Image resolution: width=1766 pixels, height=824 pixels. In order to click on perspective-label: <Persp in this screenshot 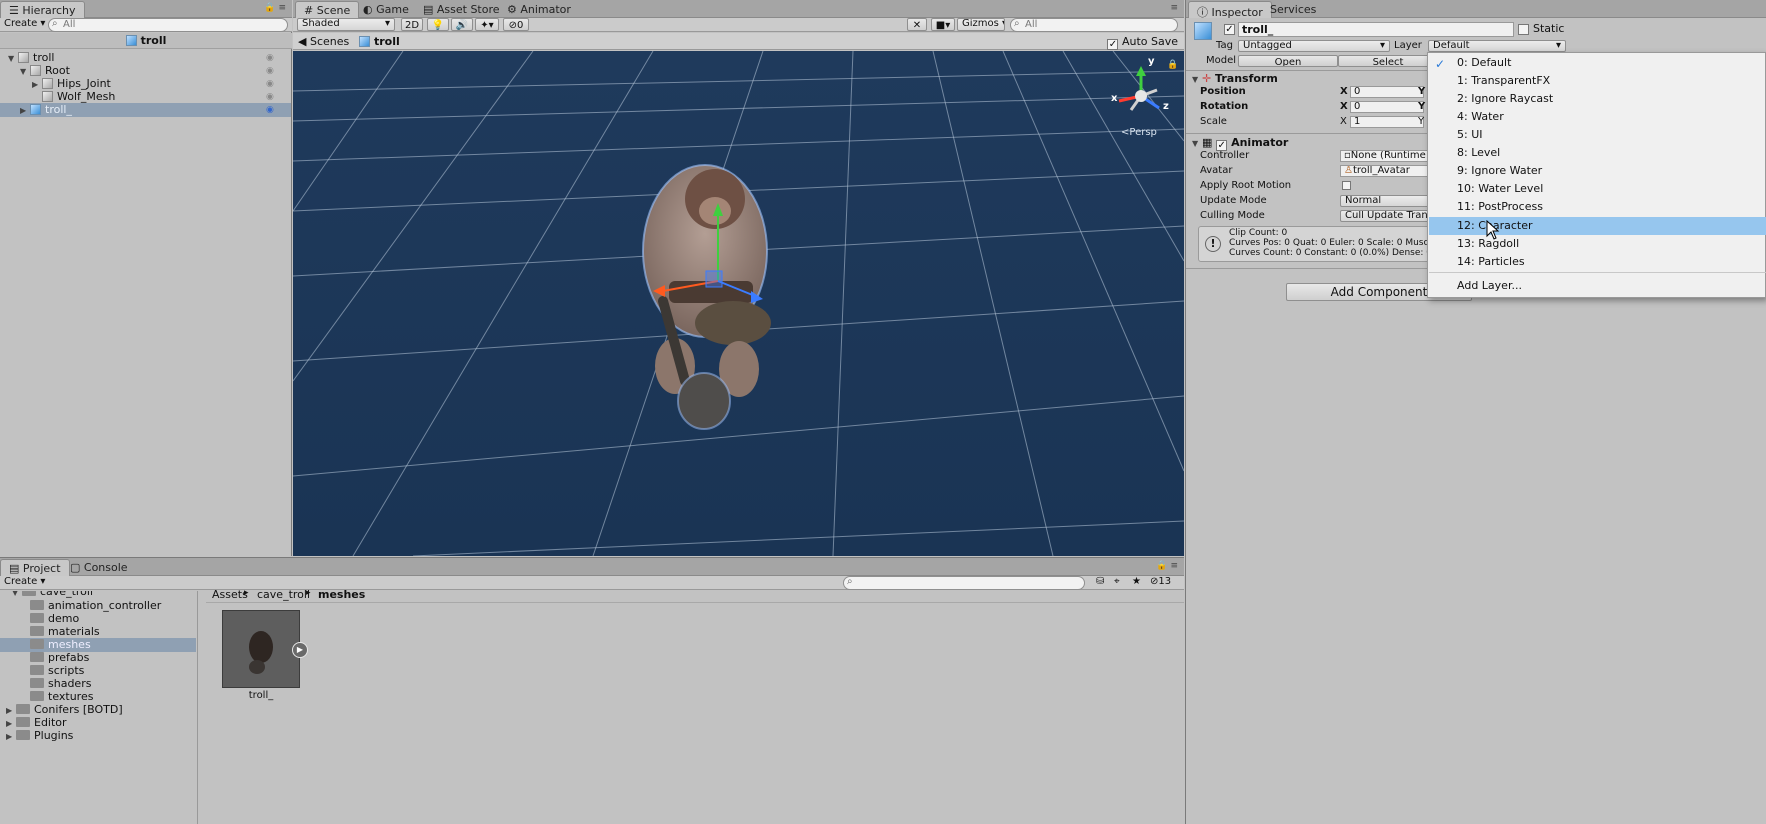, I will do `click(1139, 132)`.